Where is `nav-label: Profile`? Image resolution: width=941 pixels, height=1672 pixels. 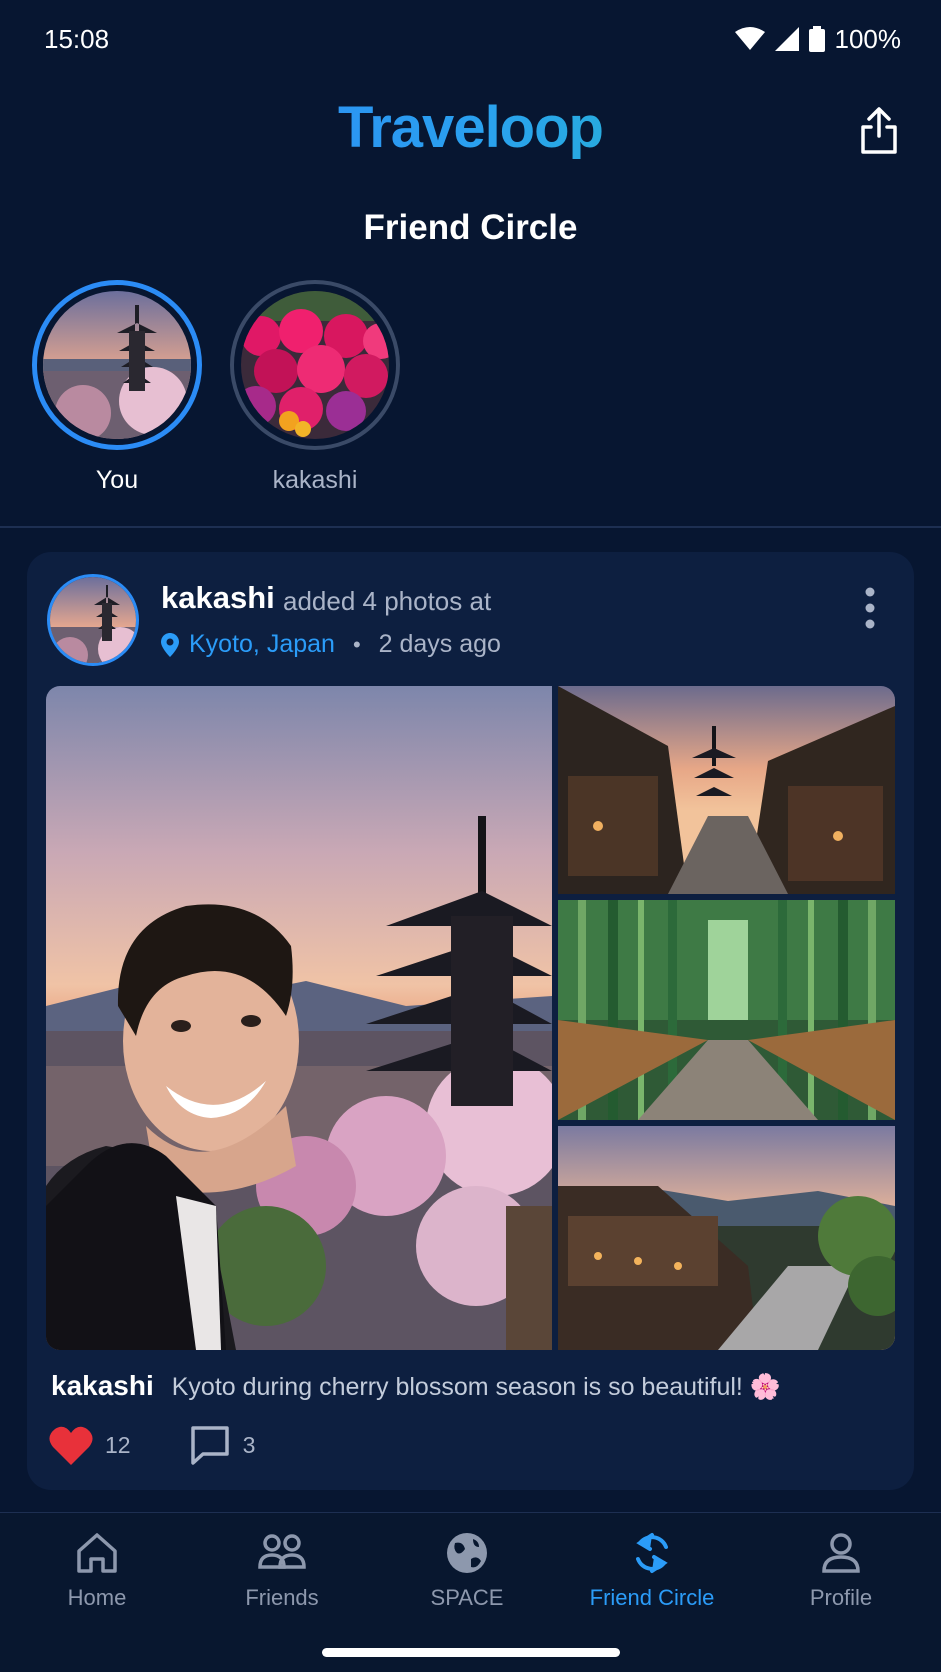 nav-label: Profile is located at coordinates (841, 1597).